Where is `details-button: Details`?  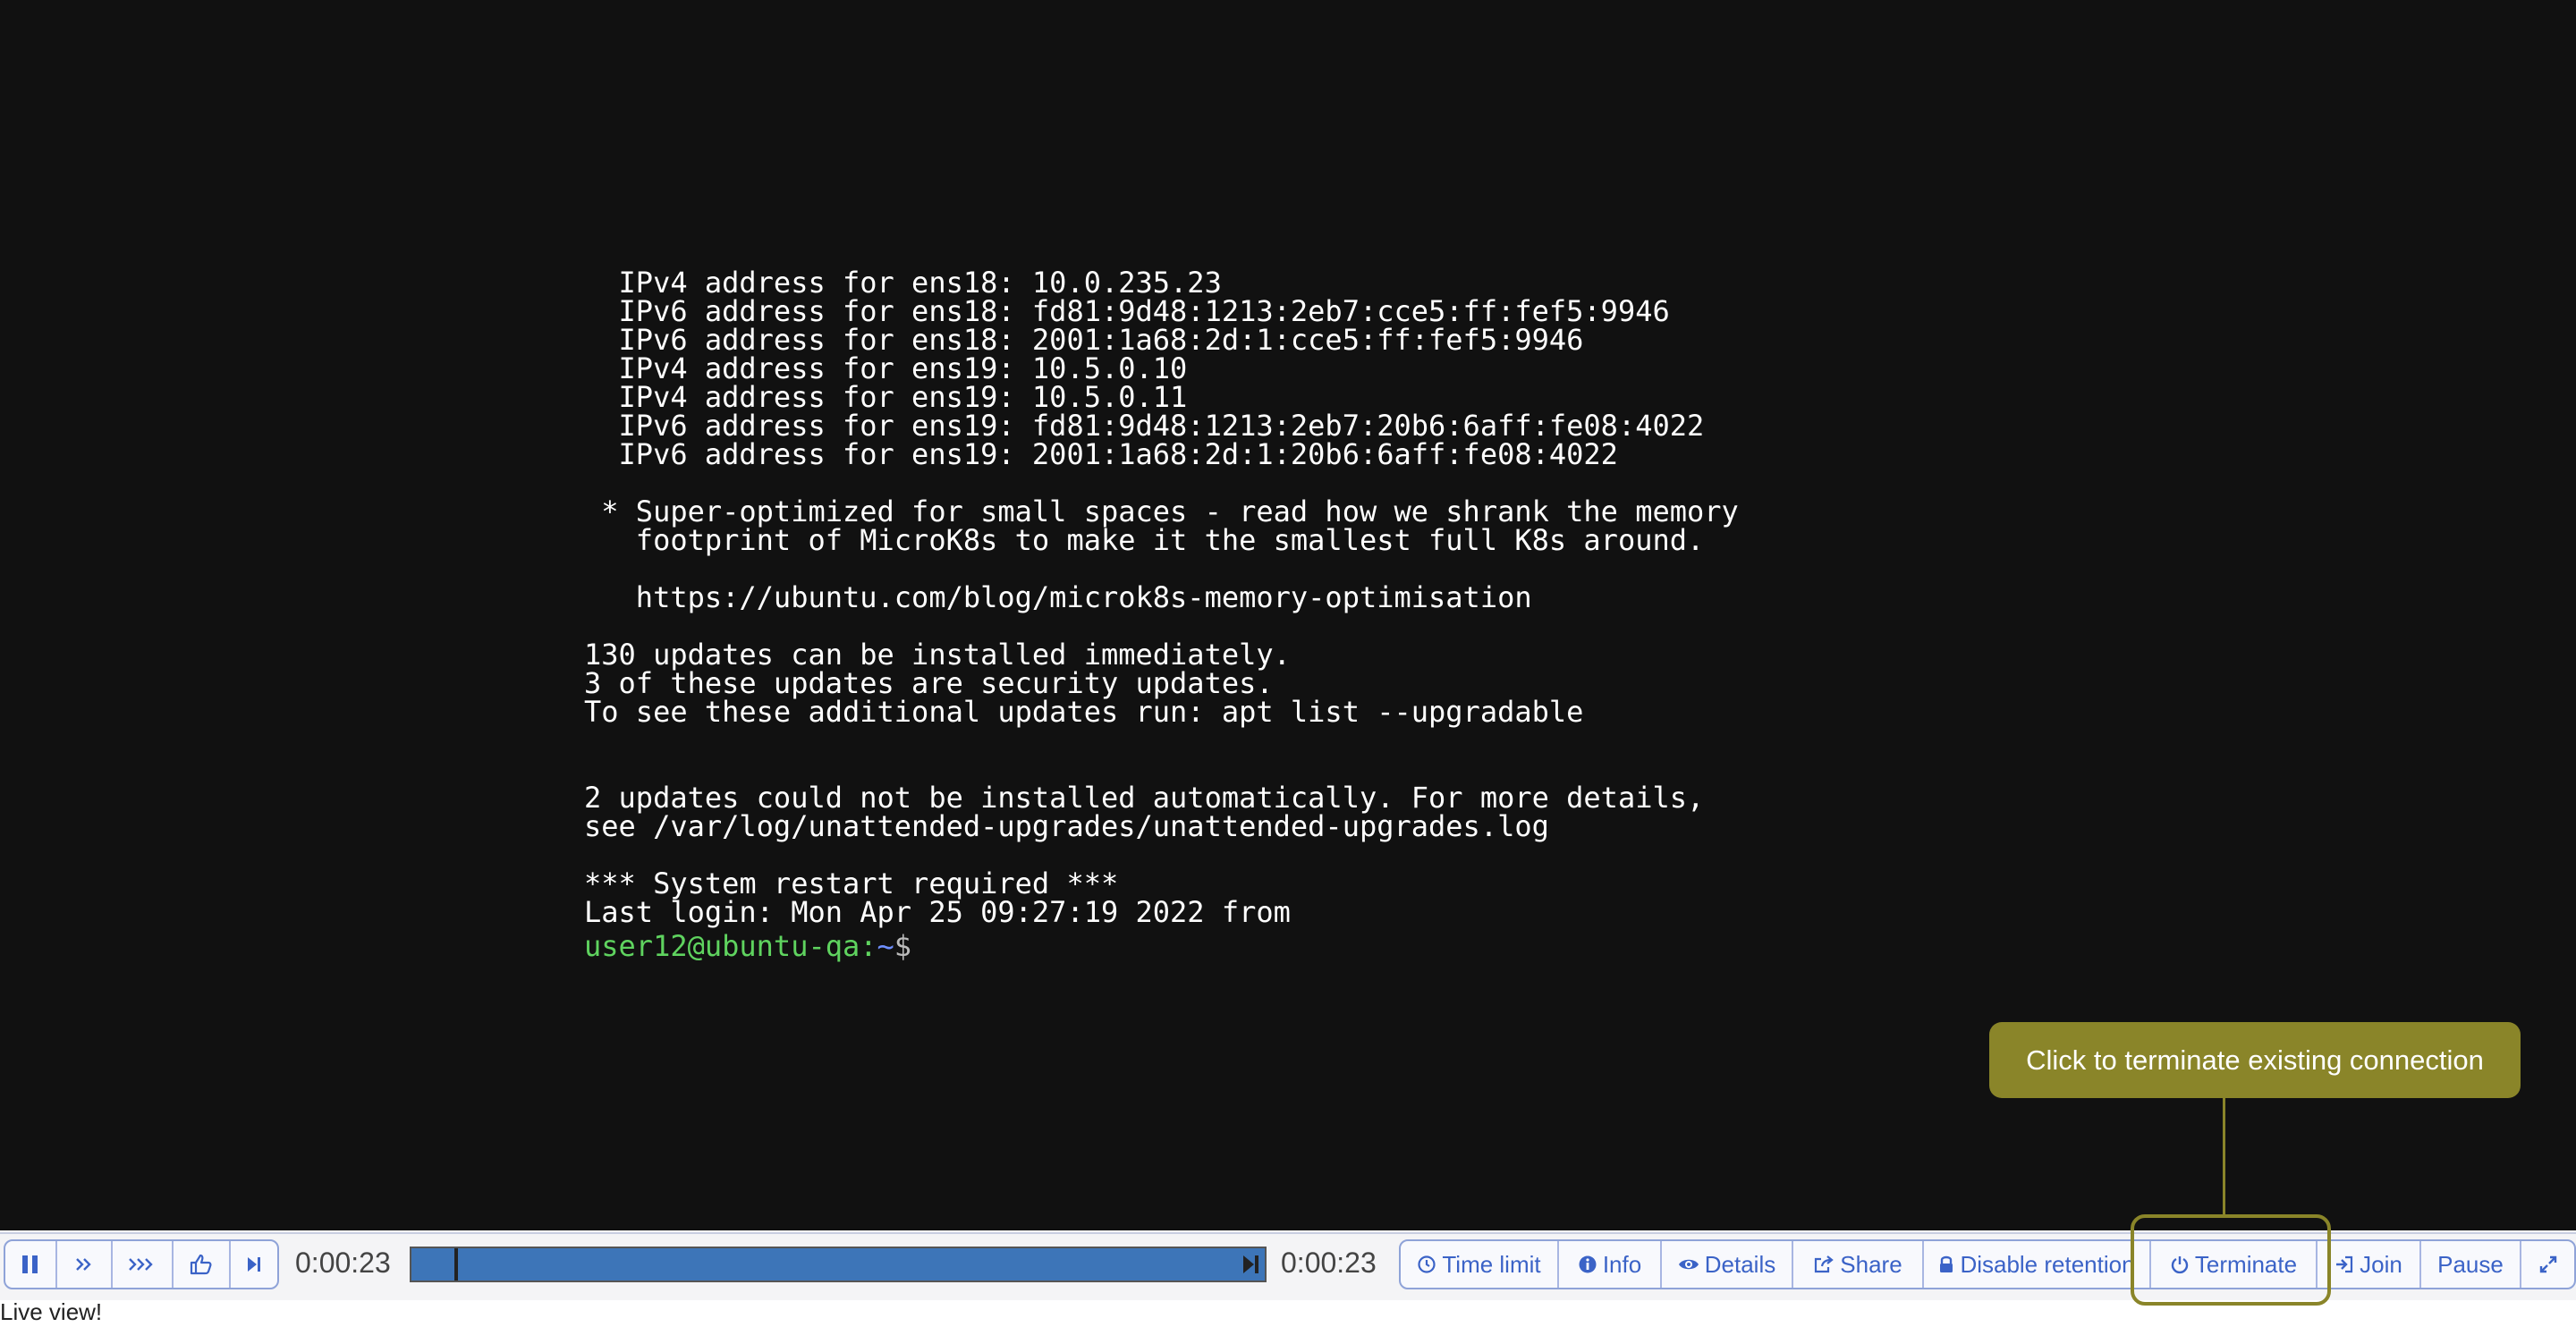 details-button: Details is located at coordinates (1727, 1264).